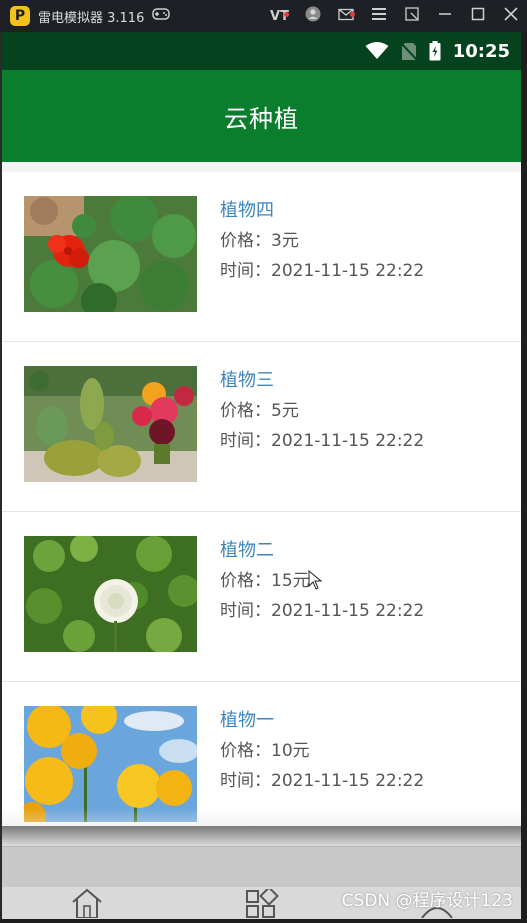 The image size is (527, 923). Describe the element at coordinates (322, 211) in the screenshot. I see `plant-name: 植物四` at that location.